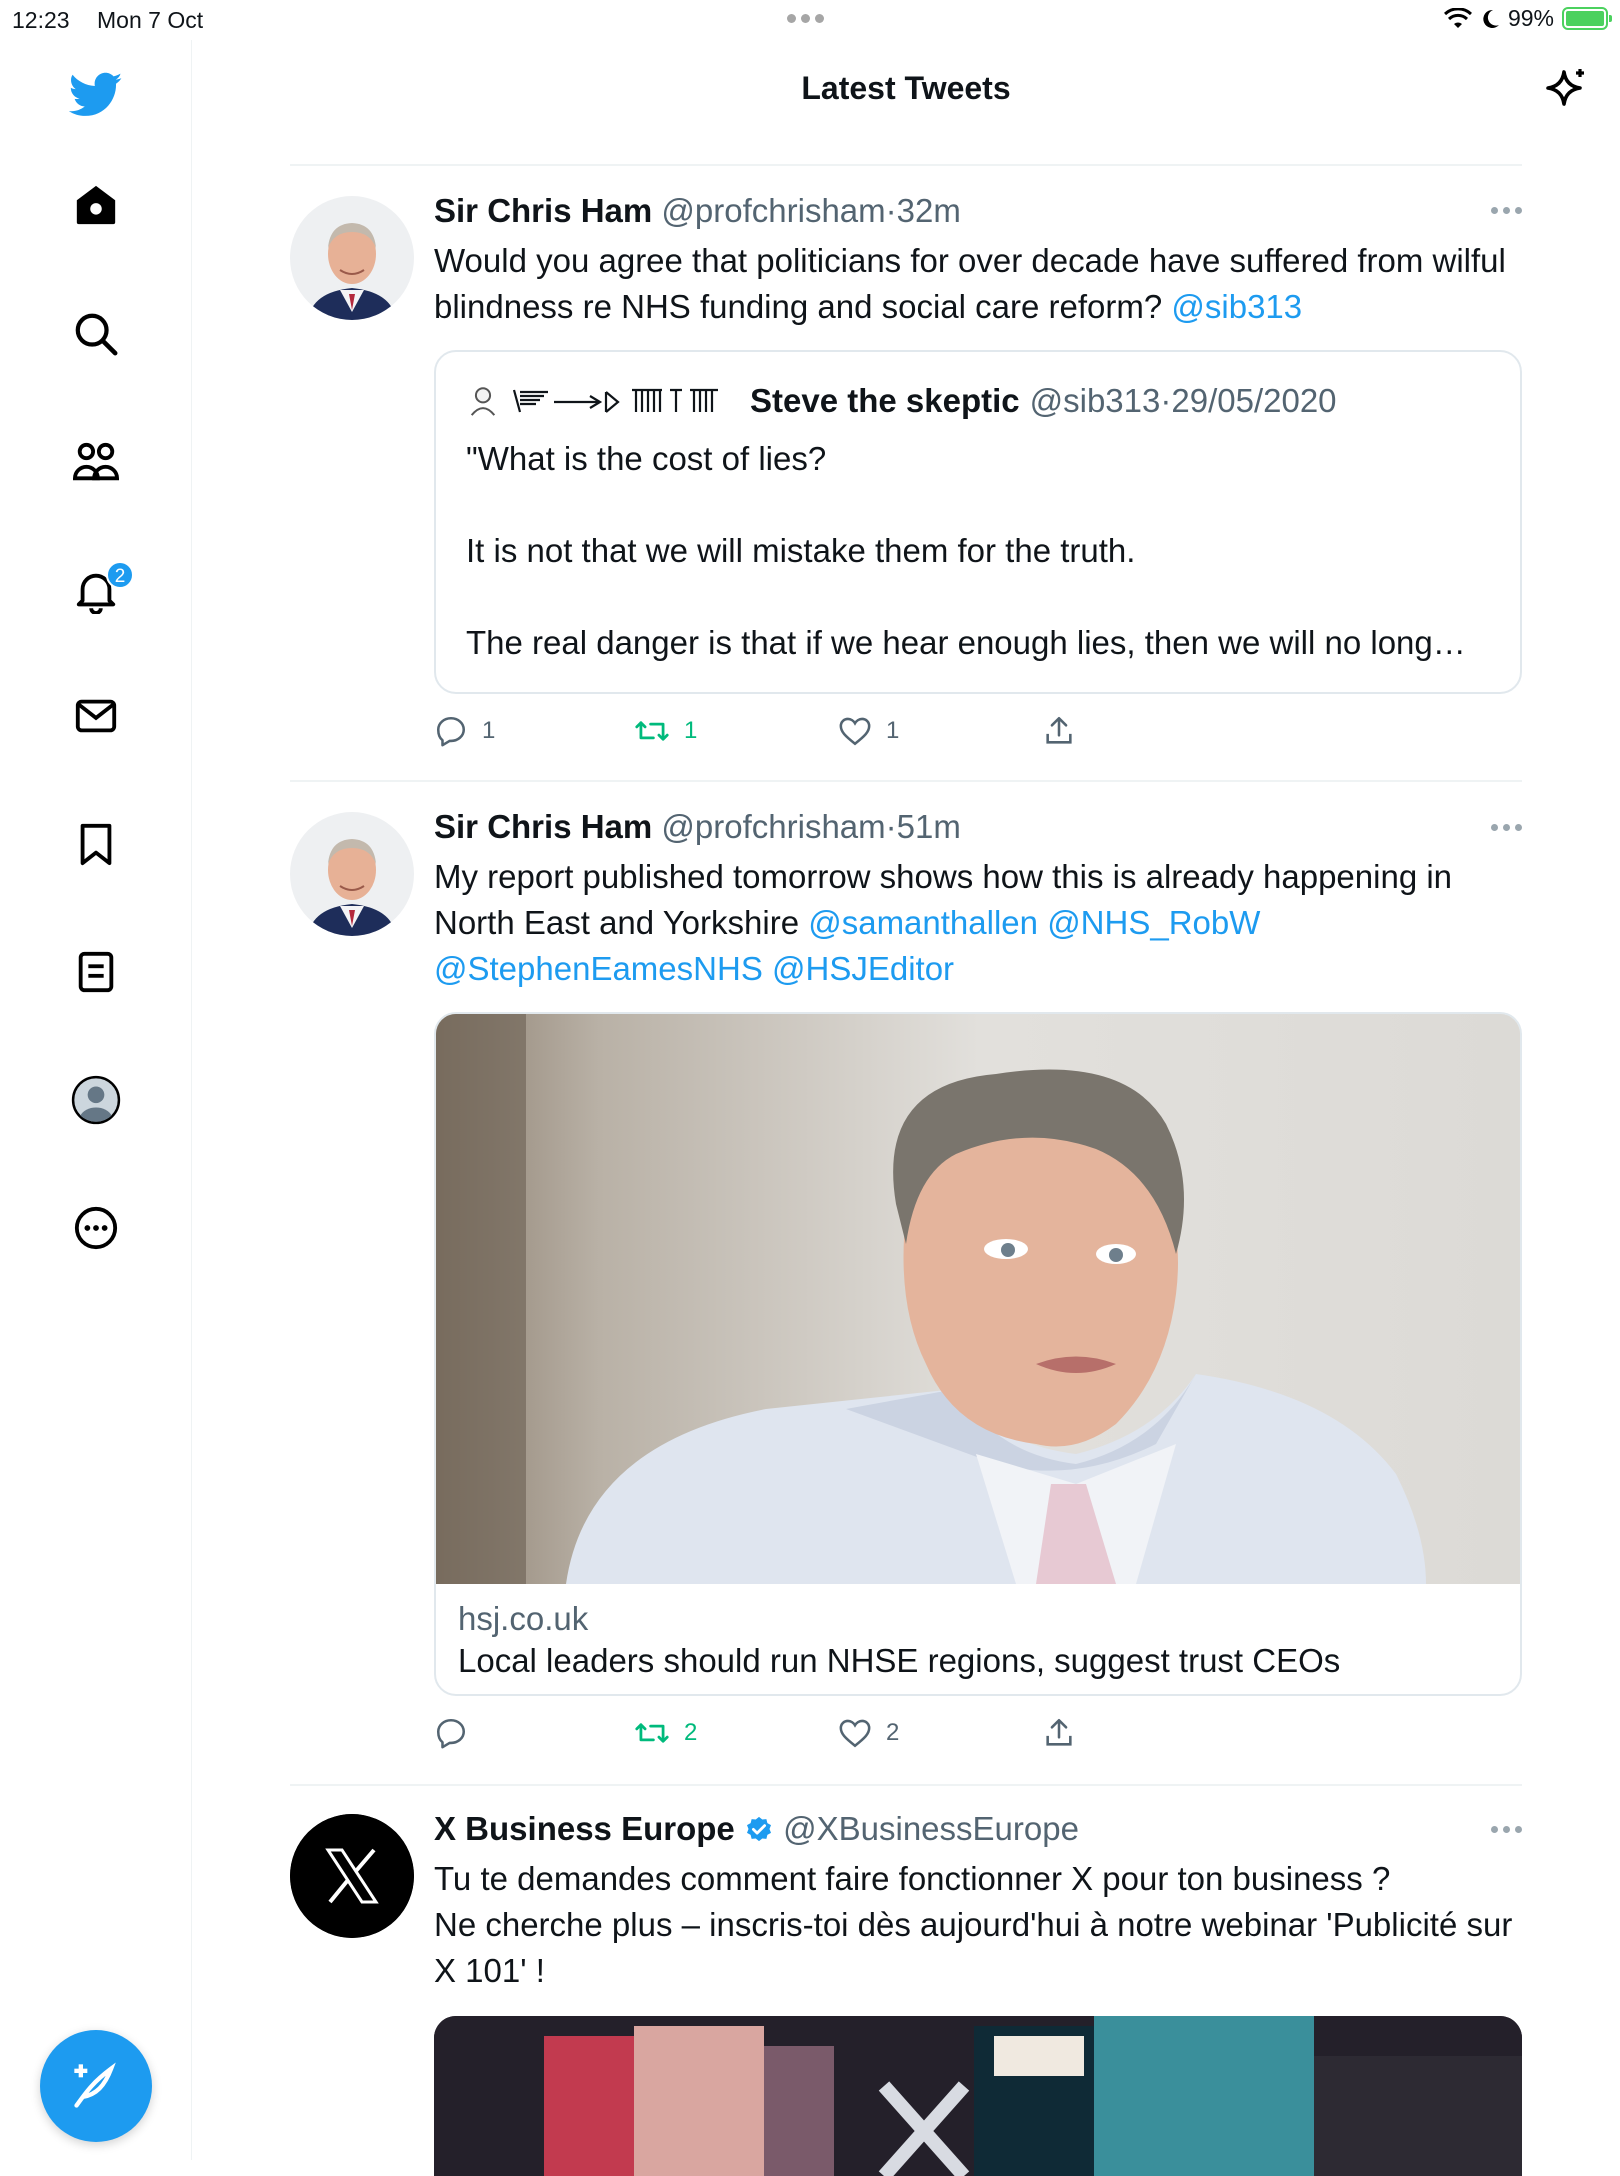  What do you see at coordinates (150, 20) in the screenshot?
I see `status-date: Mon 7 Oct` at bounding box center [150, 20].